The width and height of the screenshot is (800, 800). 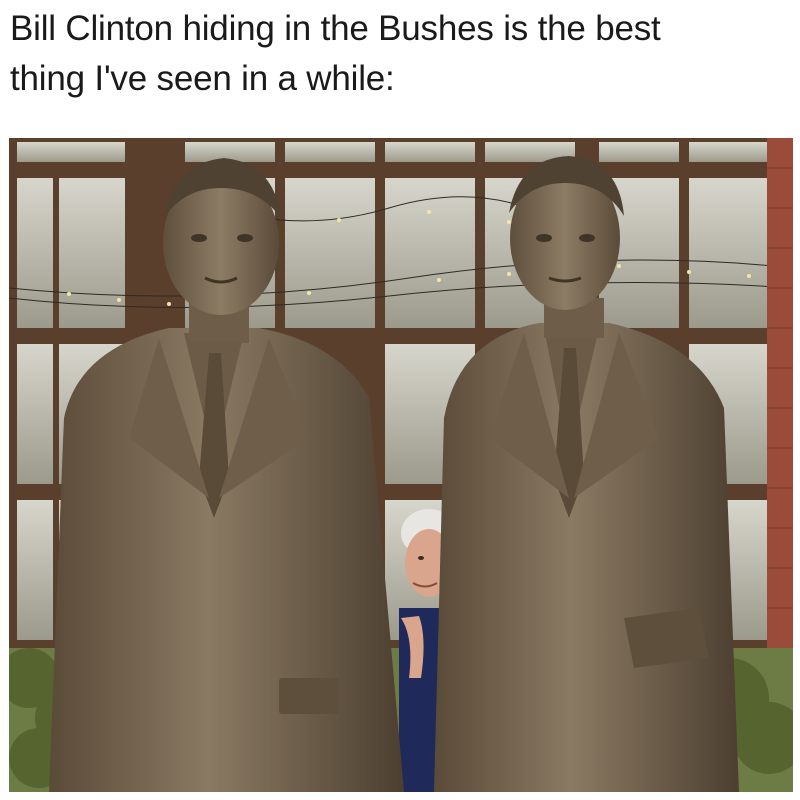 I want to click on caption-line-2: thing I've seen in a while:, so click(x=202, y=78).